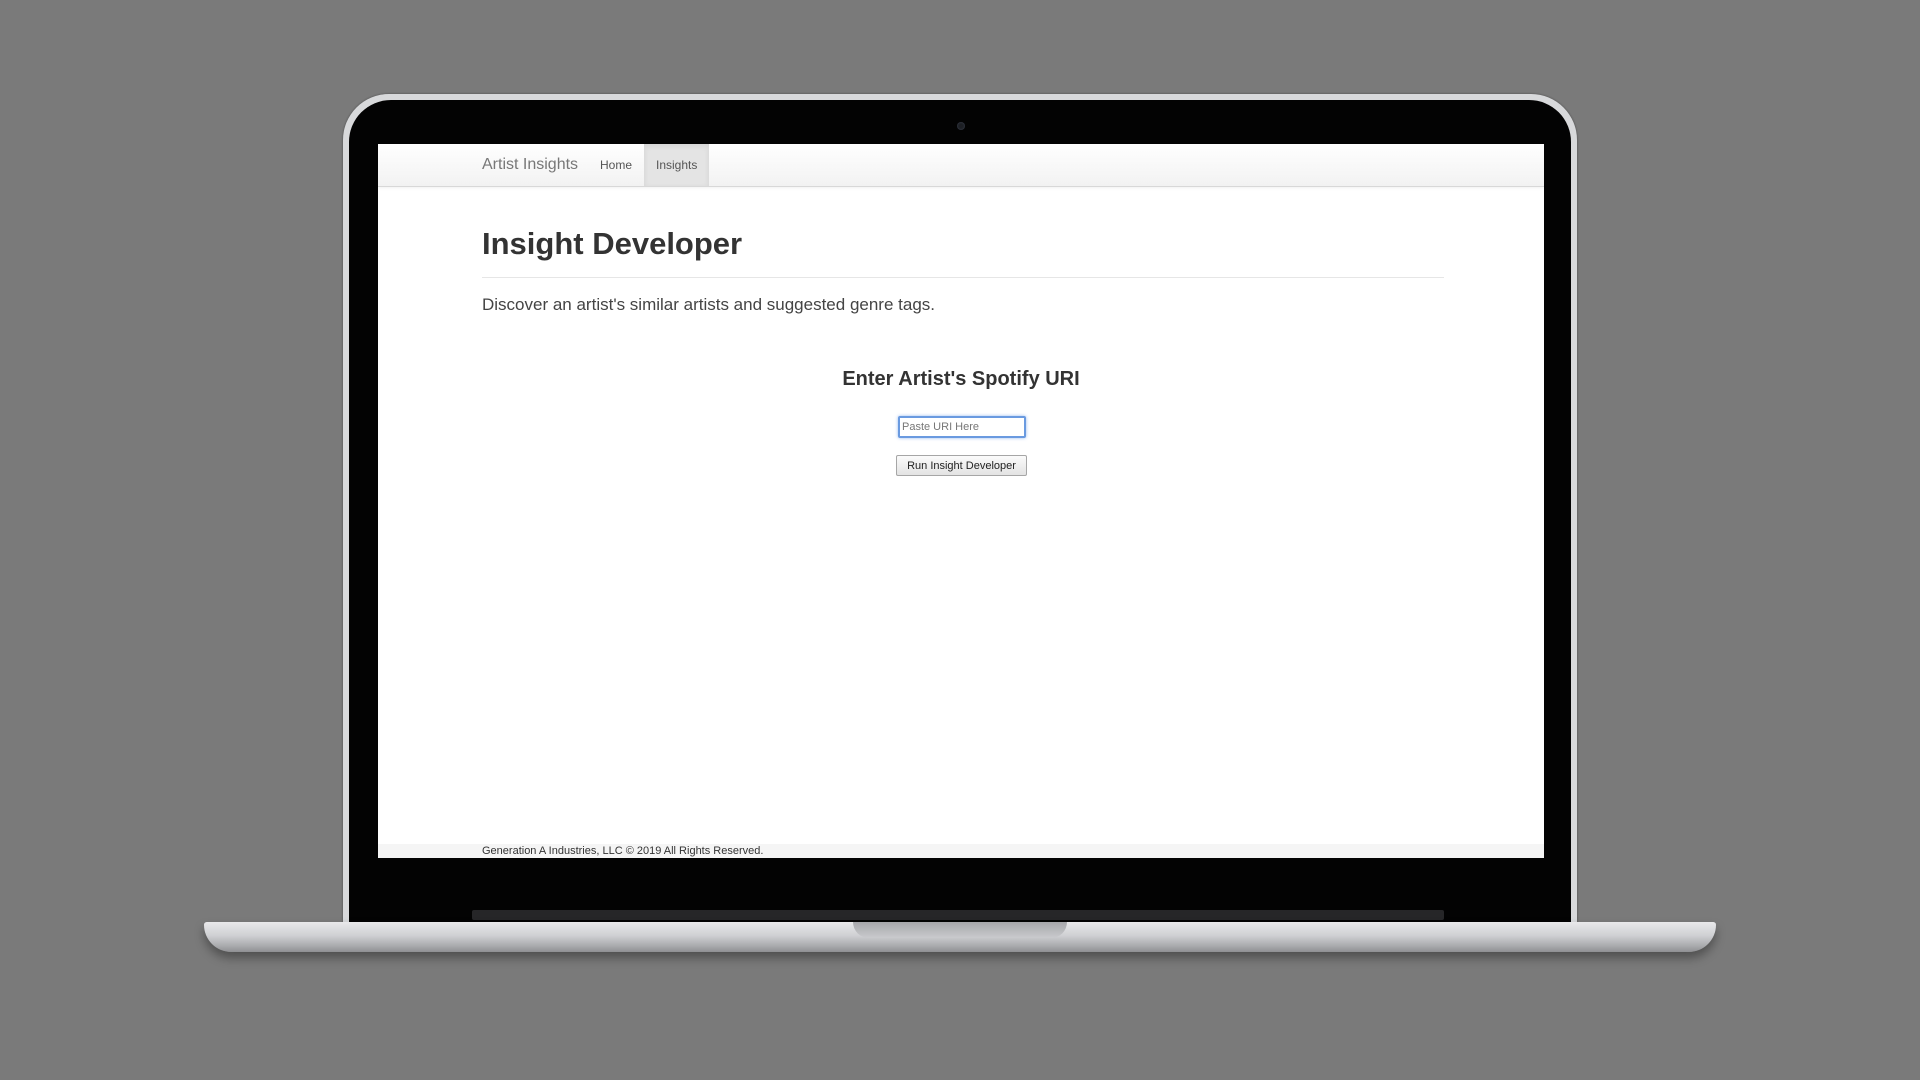  I want to click on nav-link-home: Home, so click(616, 165).